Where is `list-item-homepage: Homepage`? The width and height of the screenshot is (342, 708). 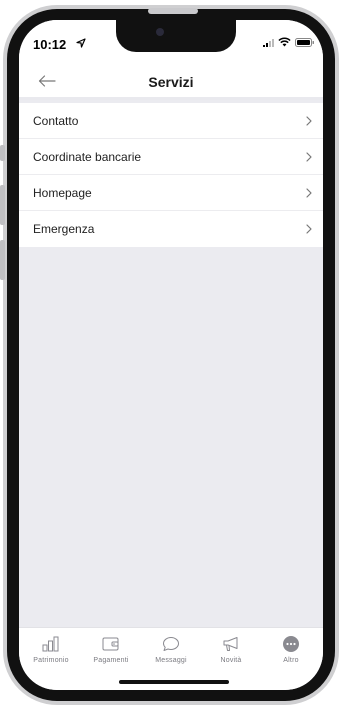
list-item-homepage: Homepage is located at coordinates (171, 193).